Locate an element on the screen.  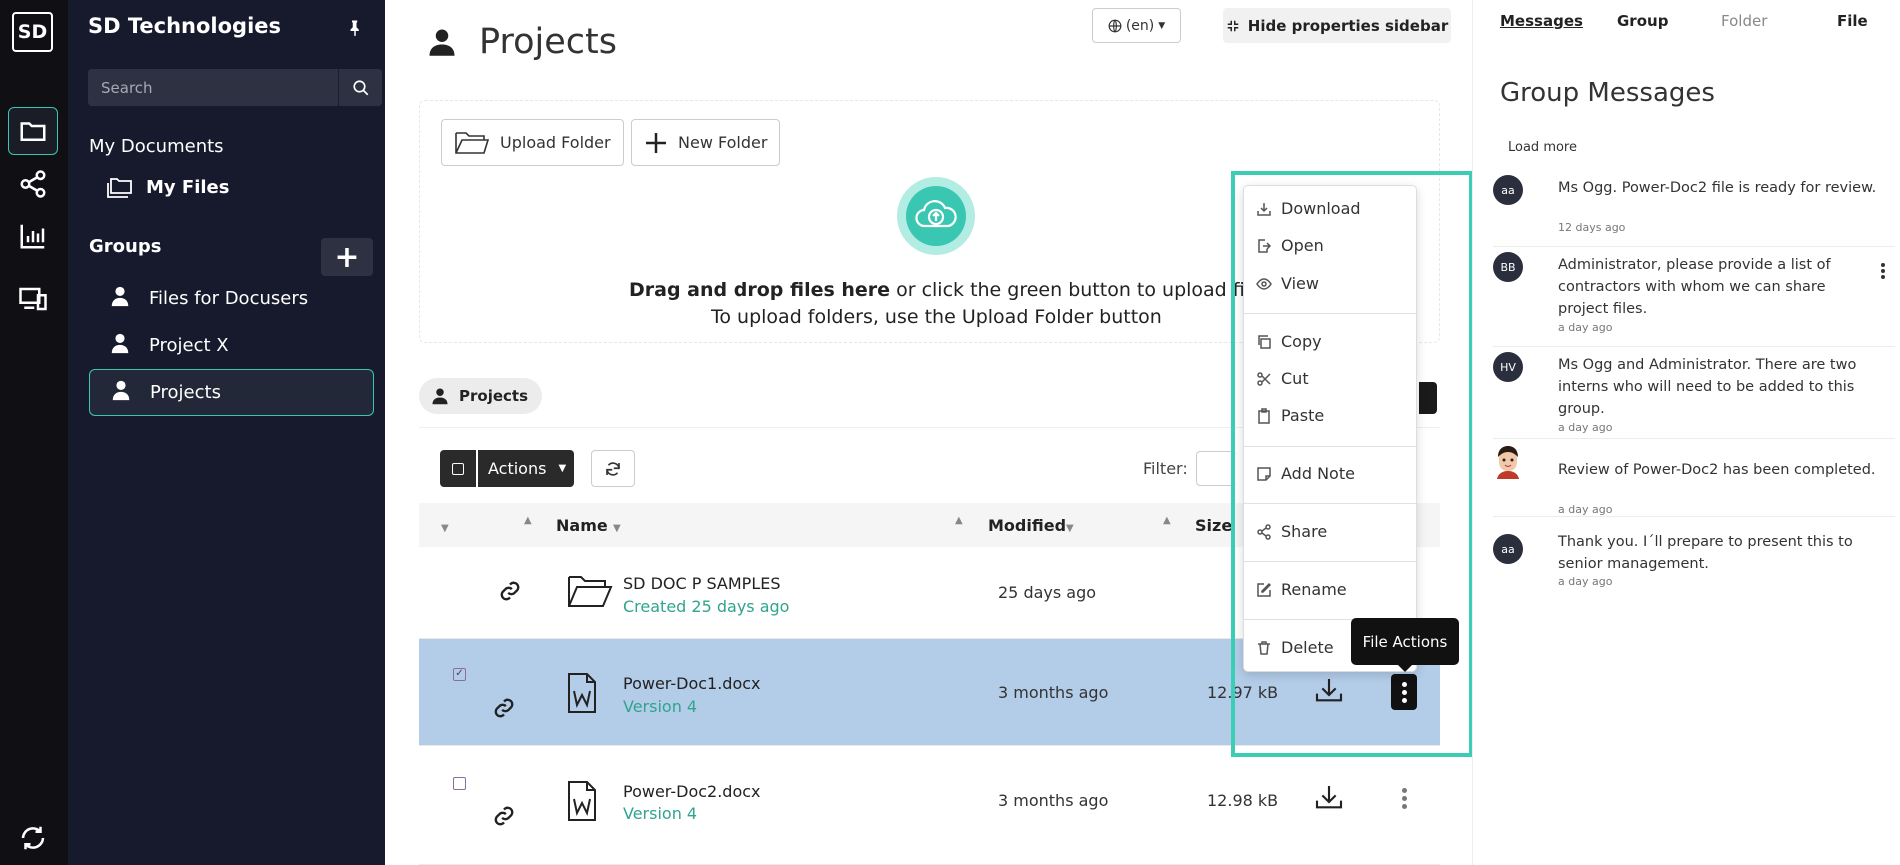
group-item-files-for-docusers: Files for Docusers is located at coordinates (231, 298).